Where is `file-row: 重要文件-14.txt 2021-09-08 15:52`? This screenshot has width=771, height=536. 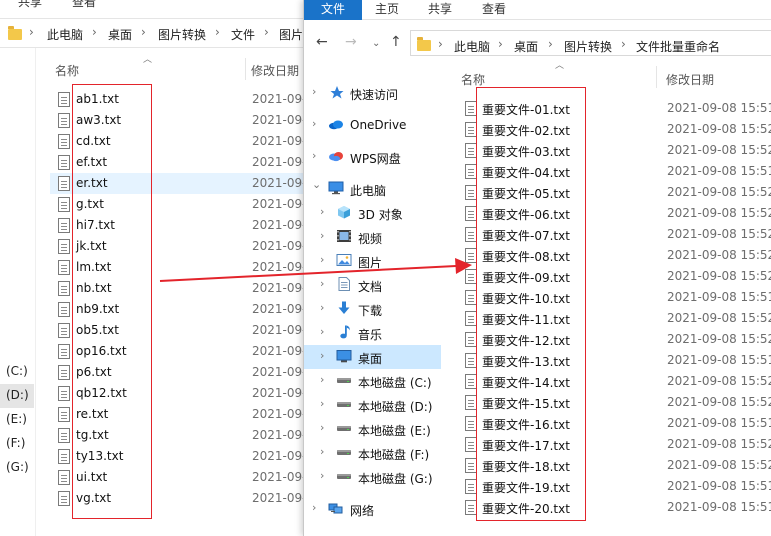 file-row: 重要文件-14.txt 2021-09-08 15:52 is located at coordinates (615, 381).